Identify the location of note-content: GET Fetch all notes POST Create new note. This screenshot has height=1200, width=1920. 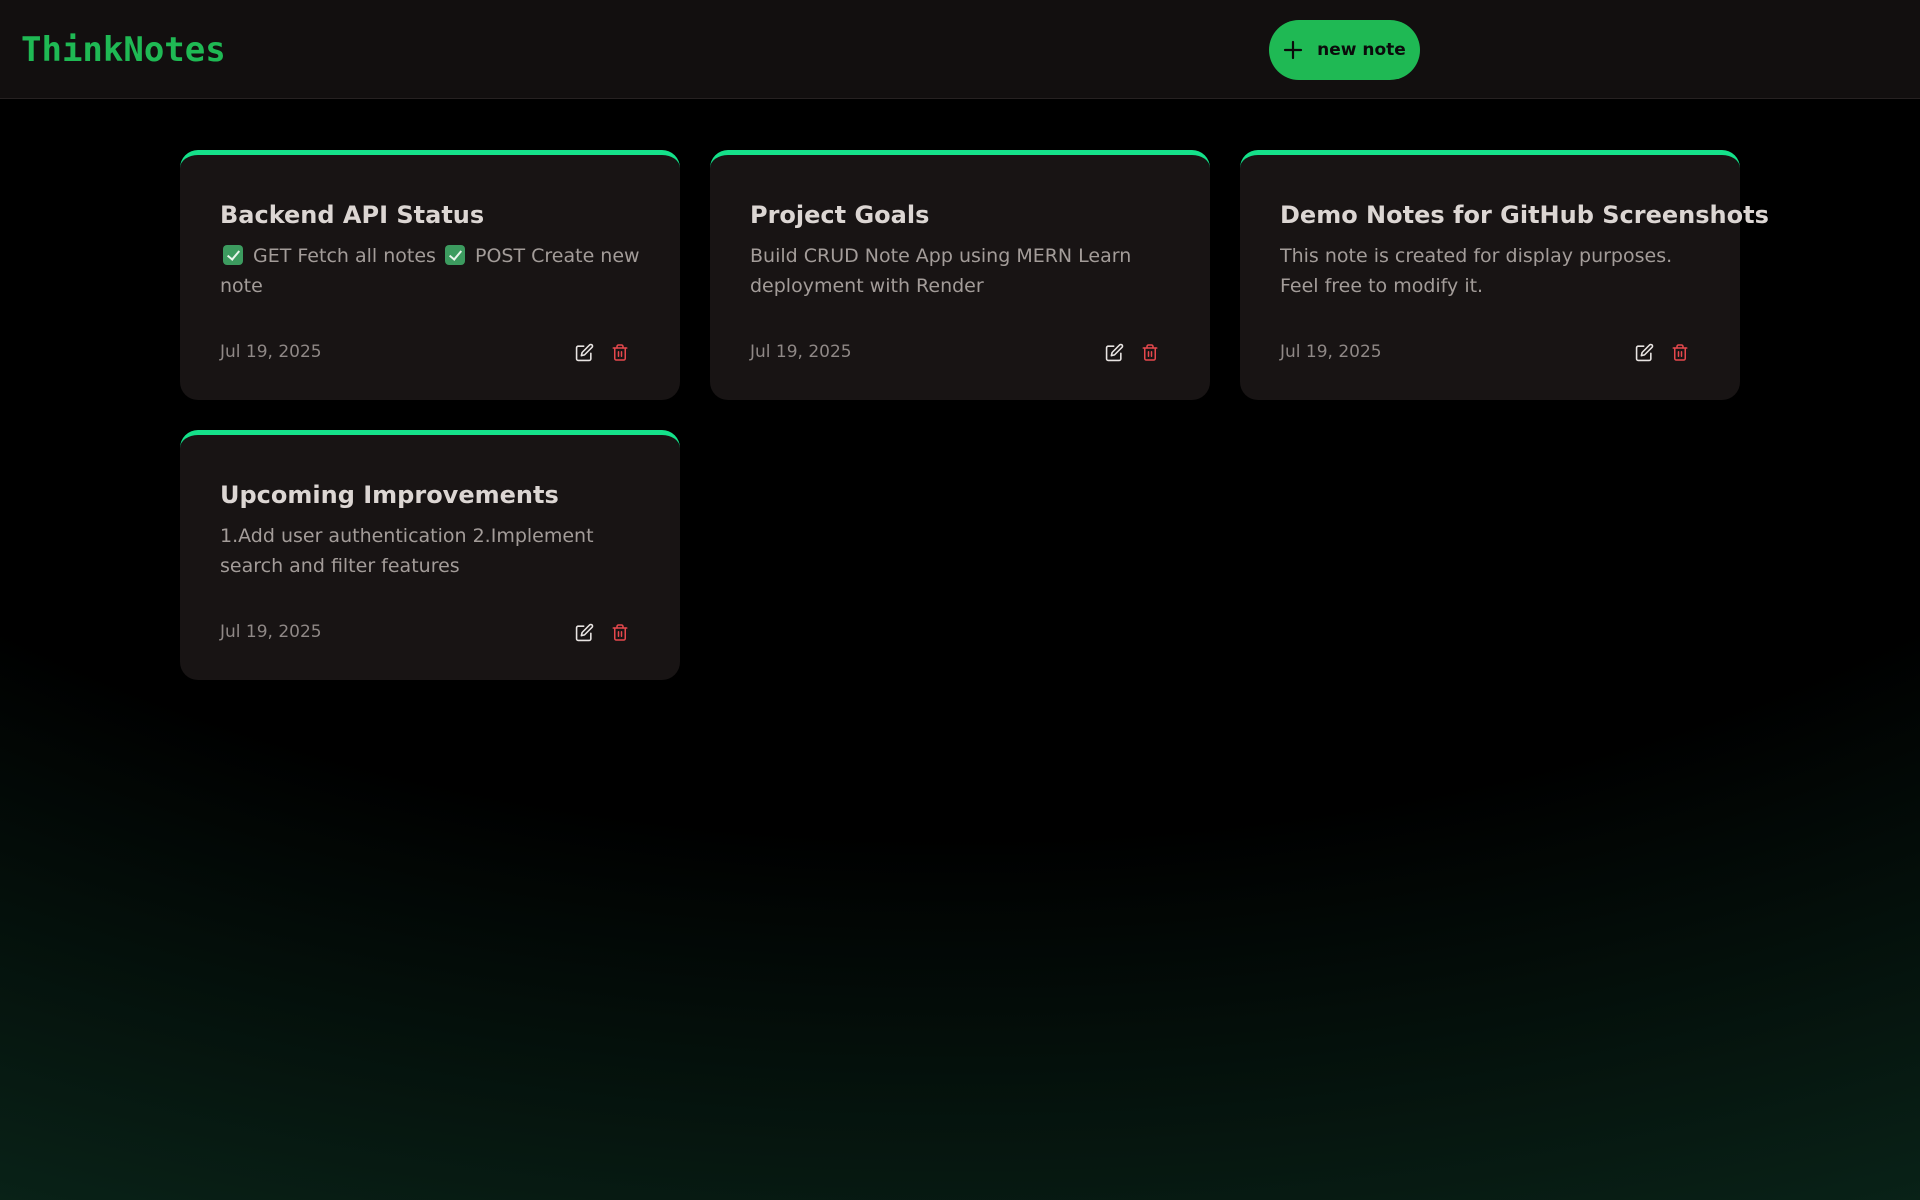
(430, 271).